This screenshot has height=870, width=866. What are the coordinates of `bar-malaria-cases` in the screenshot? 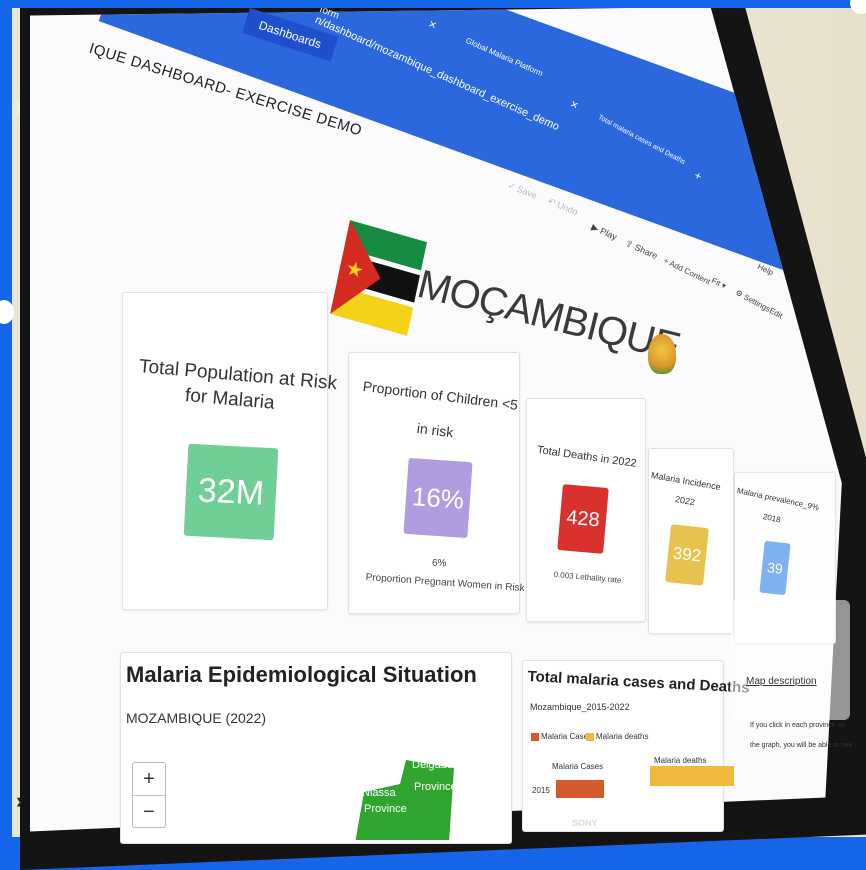 It's located at (580, 789).